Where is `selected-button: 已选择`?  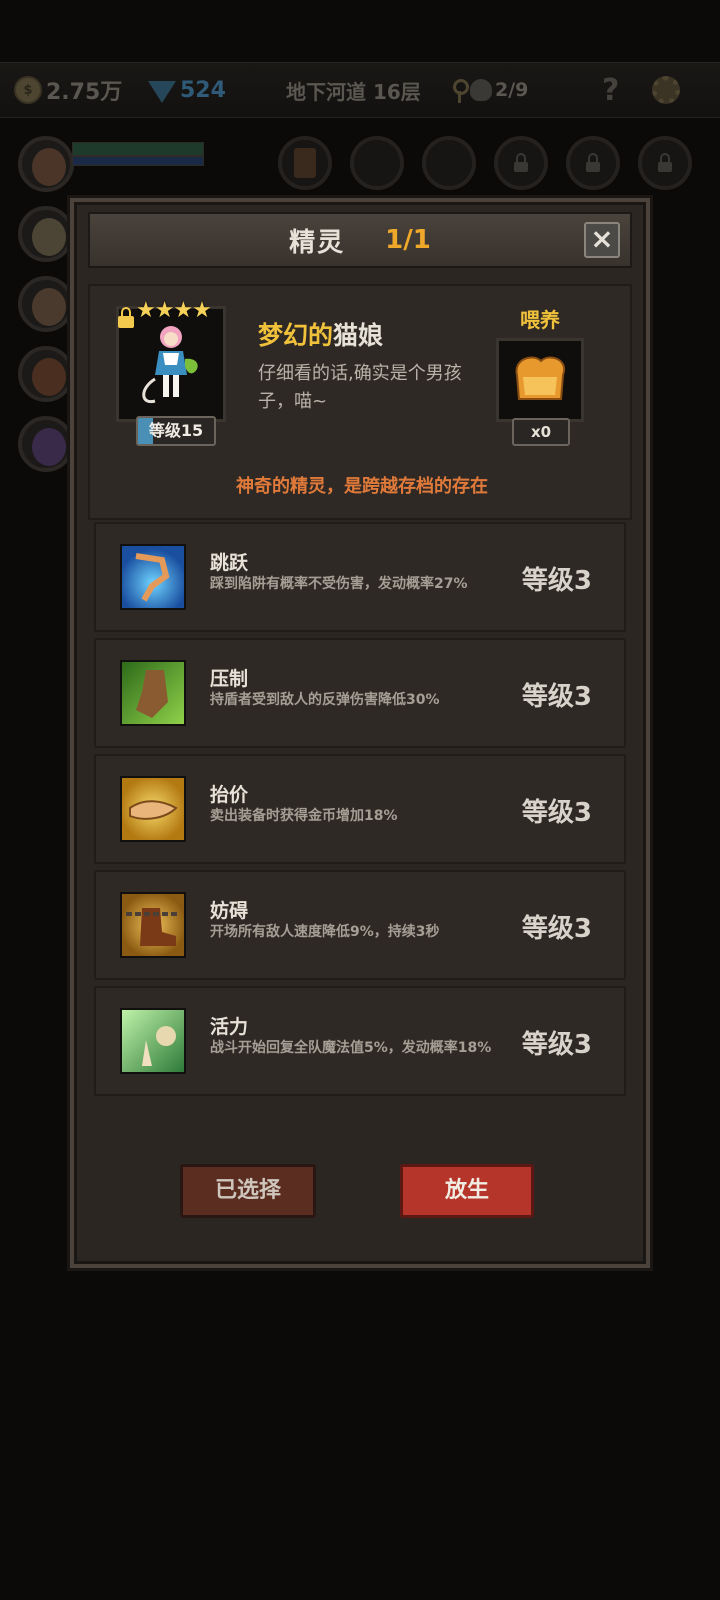 selected-button: 已选择 is located at coordinates (248, 1191).